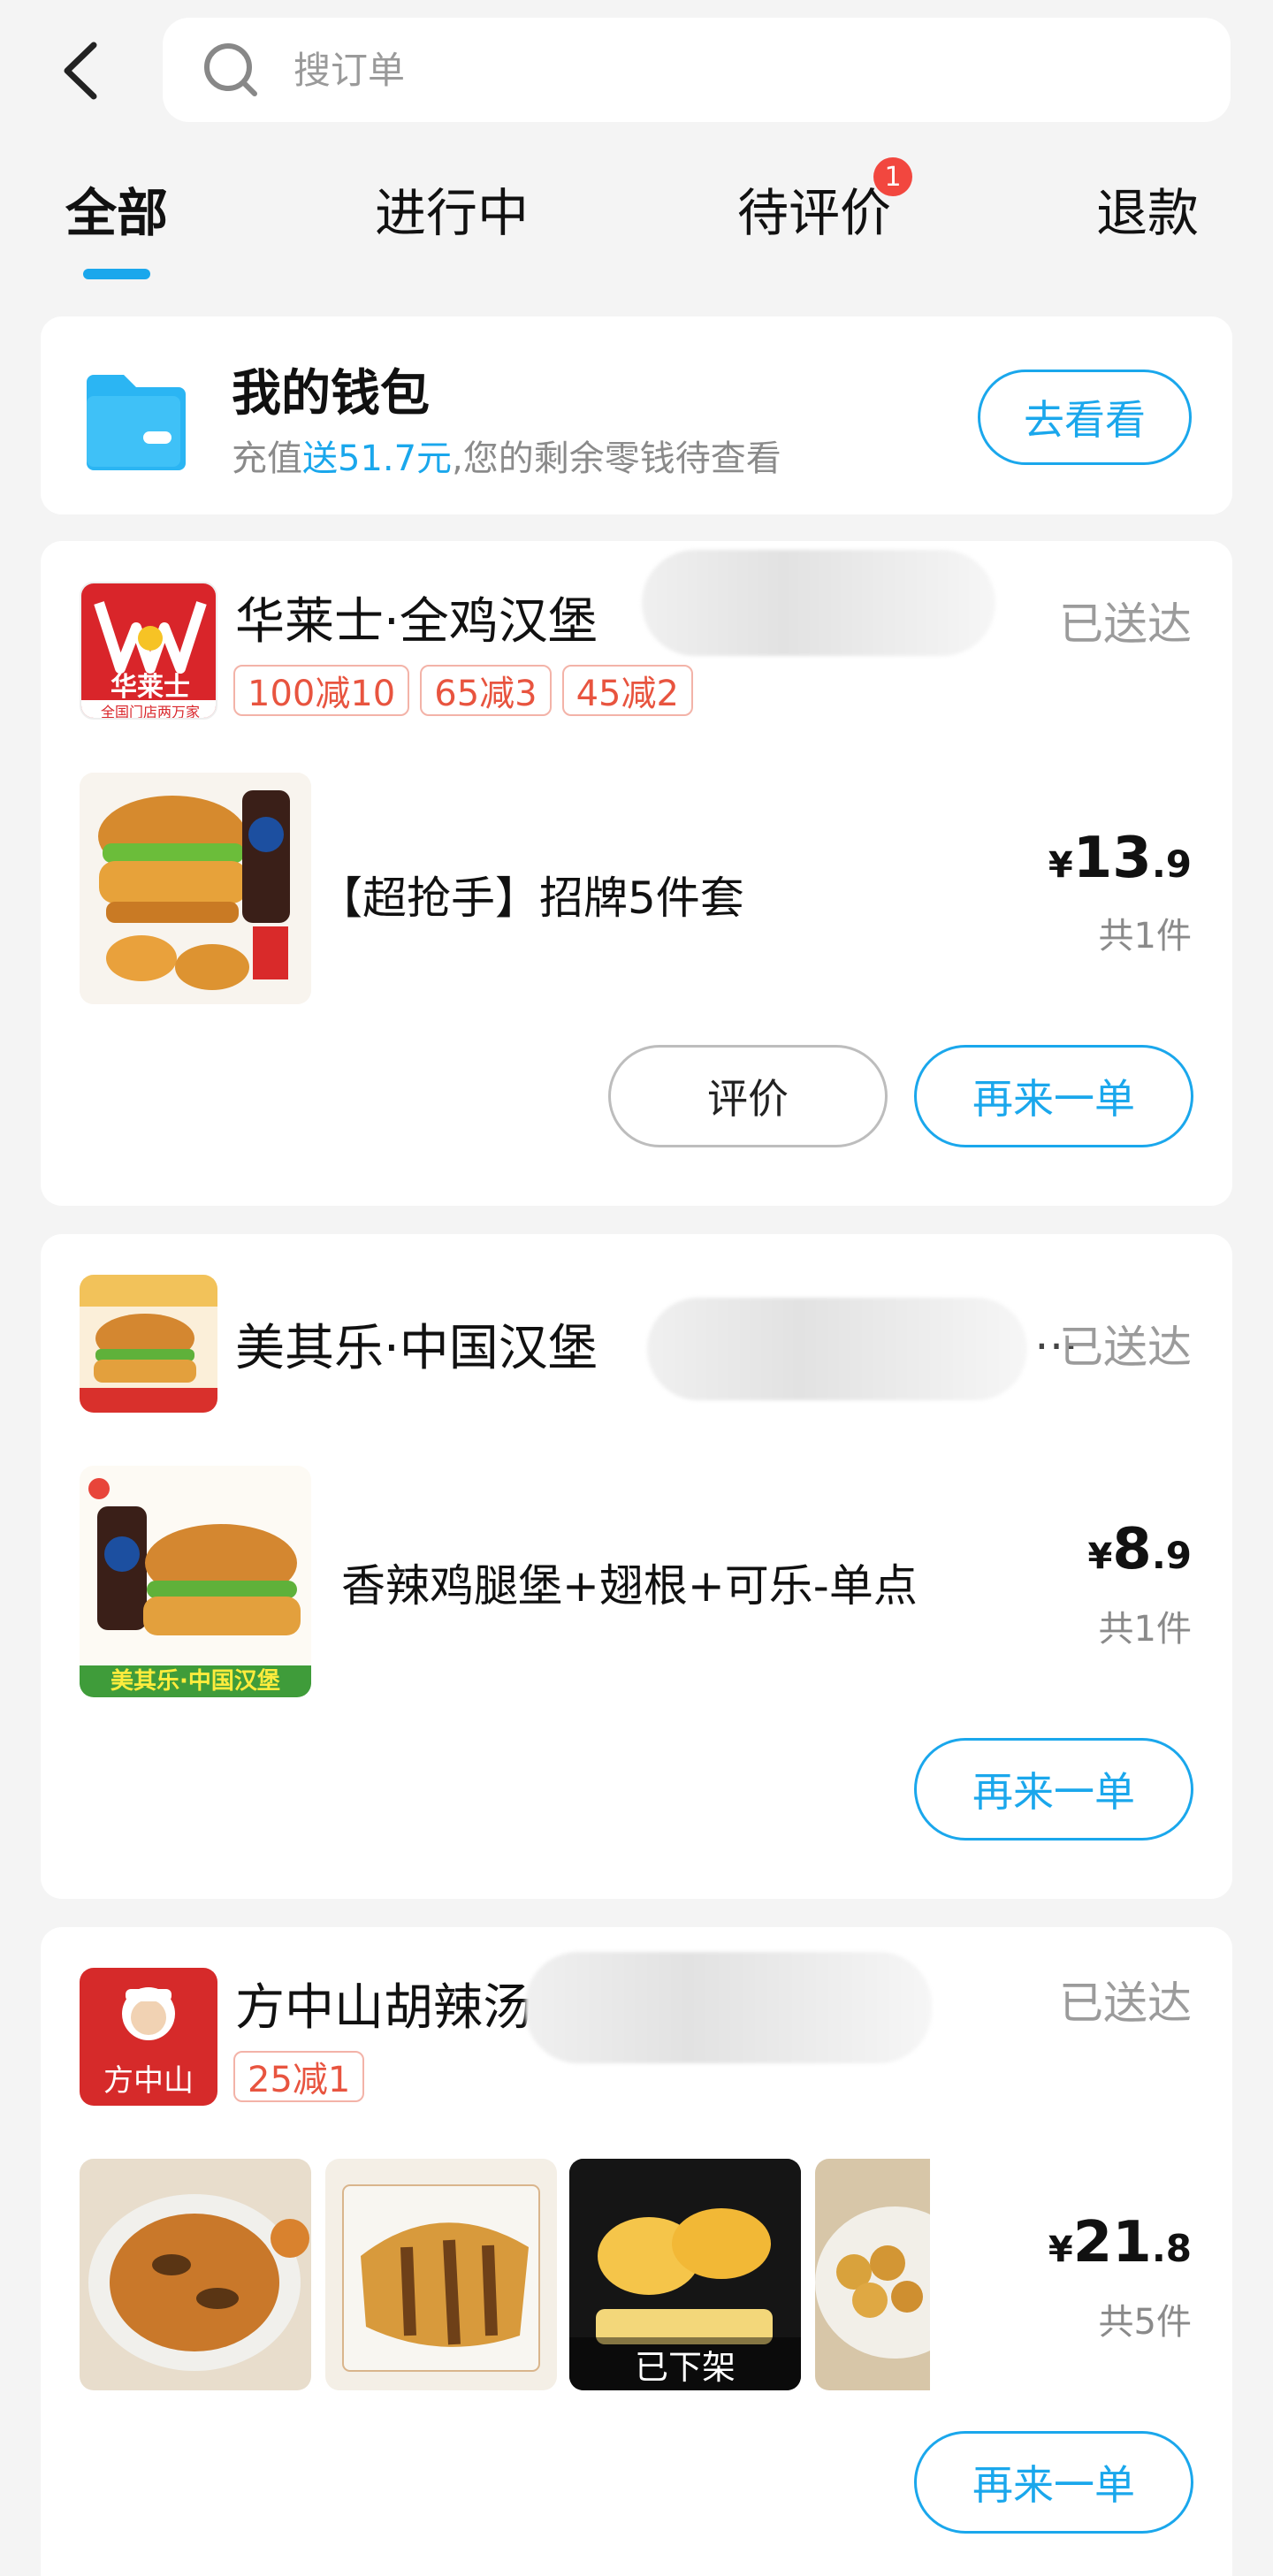  I want to click on fried-bun-image, so click(441, 2274).